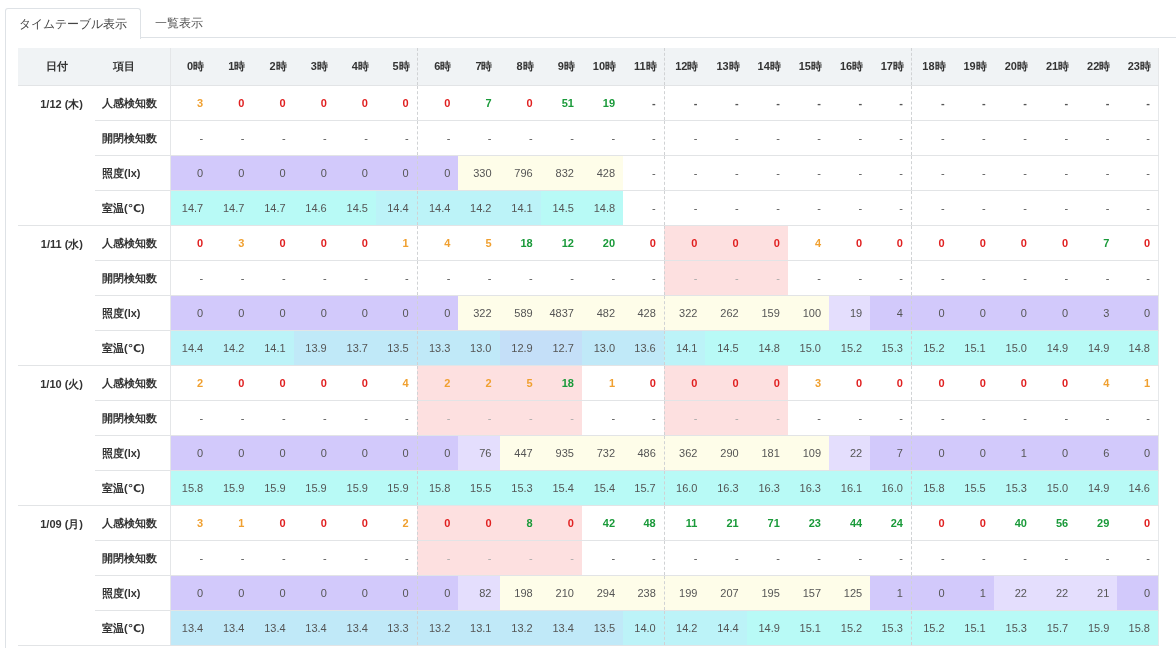 This screenshot has height=648, width=1176. I want to click on table-cell: 262, so click(726, 313).